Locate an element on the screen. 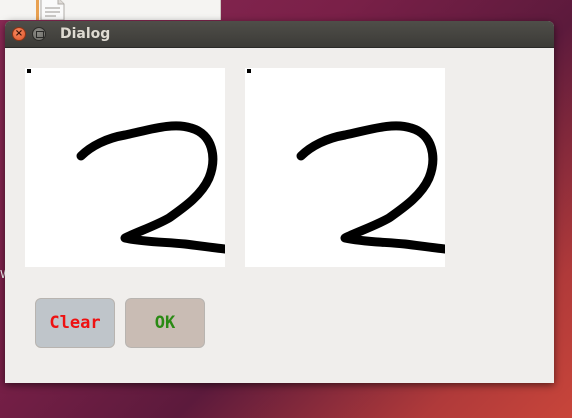  background-window is located at coordinates (110, 10).